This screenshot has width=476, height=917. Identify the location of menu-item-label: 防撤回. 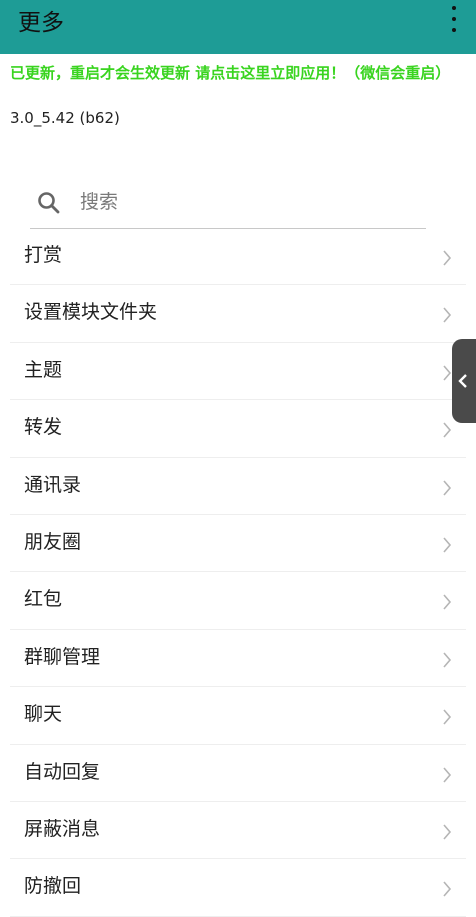
(53, 886).